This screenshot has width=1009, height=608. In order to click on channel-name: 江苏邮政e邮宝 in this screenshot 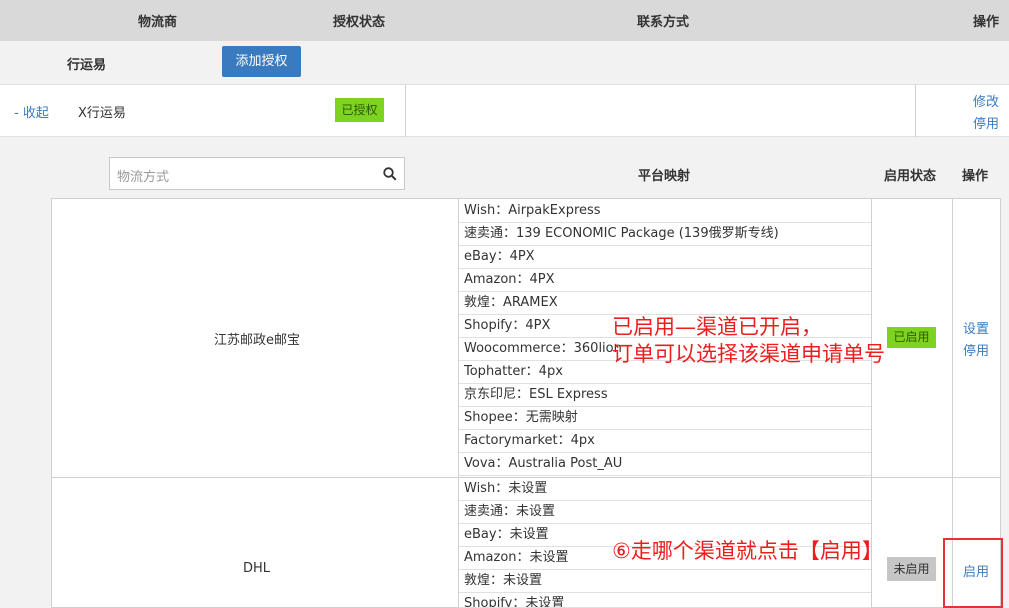, I will do `click(257, 340)`.